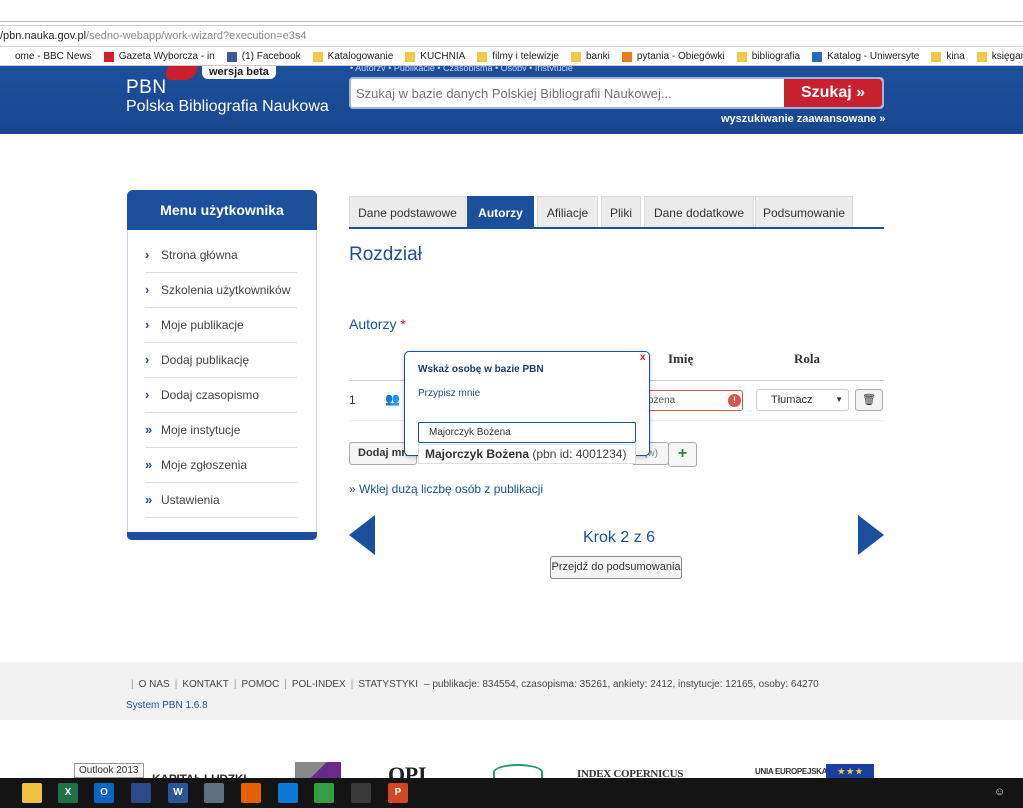  I want to click on role-select: Tłumacz ▼, so click(802, 400).